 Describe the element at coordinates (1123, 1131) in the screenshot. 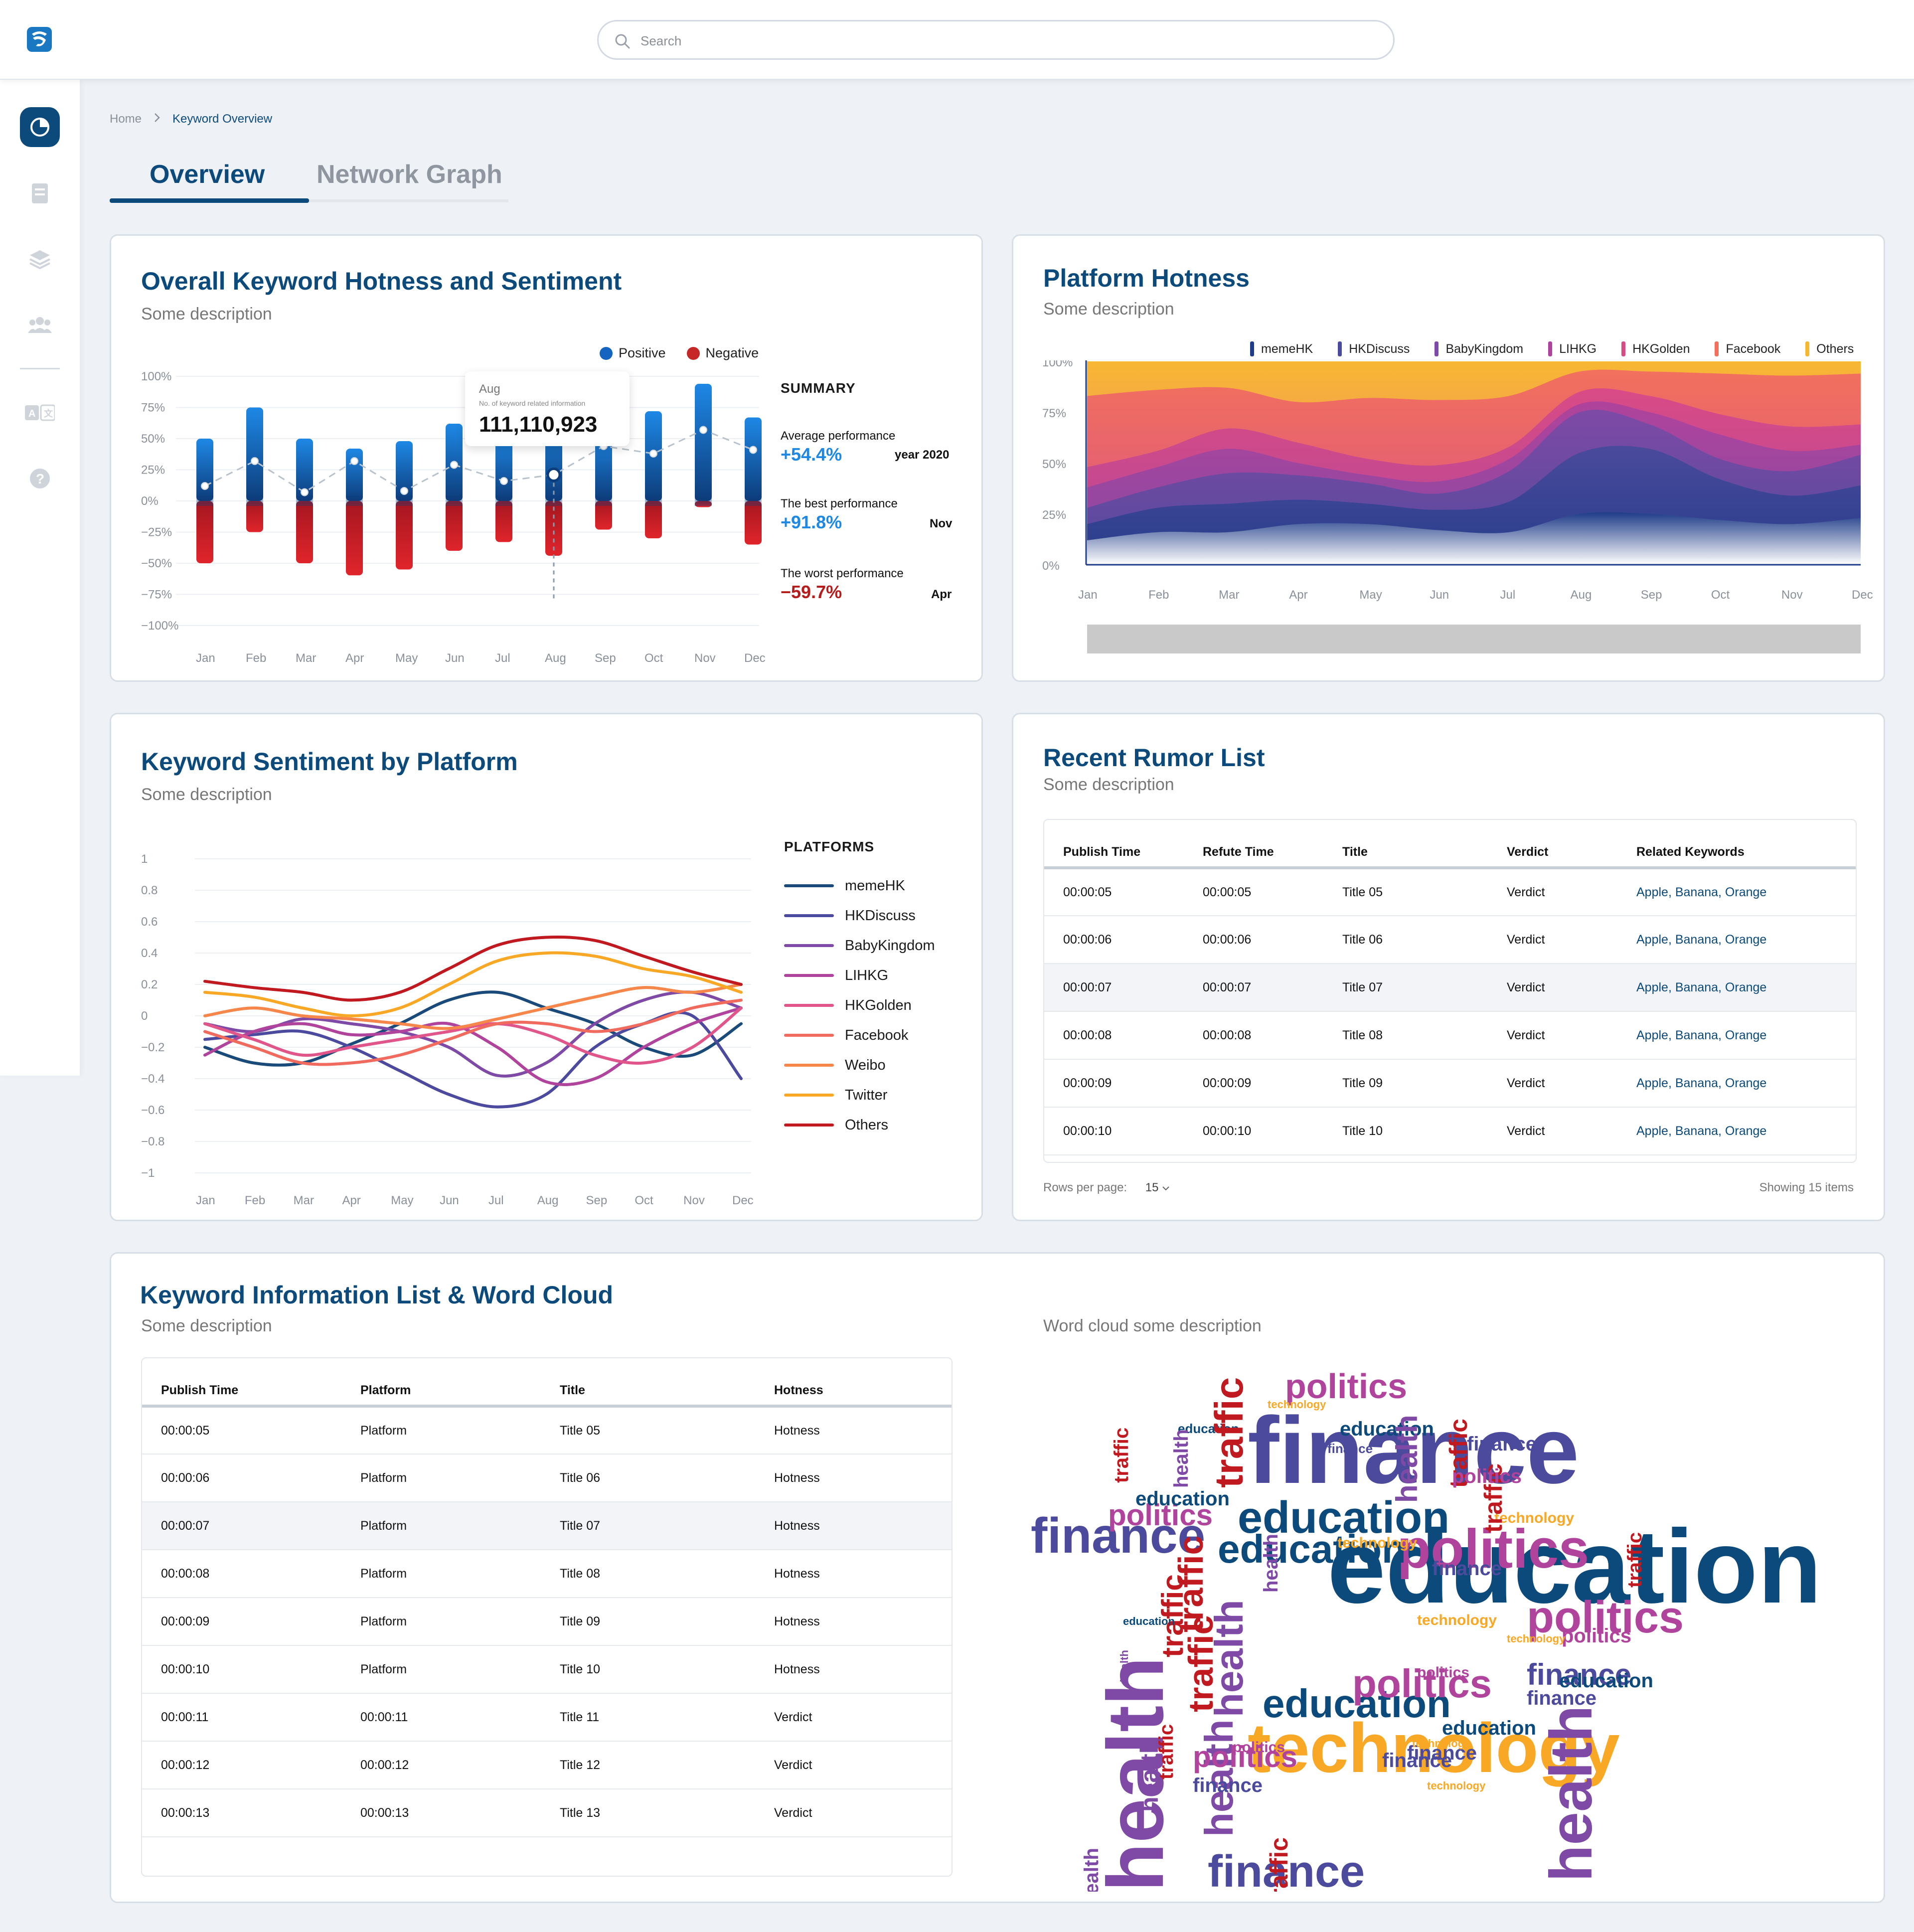

I see `table-cell: 00:00:10` at that location.